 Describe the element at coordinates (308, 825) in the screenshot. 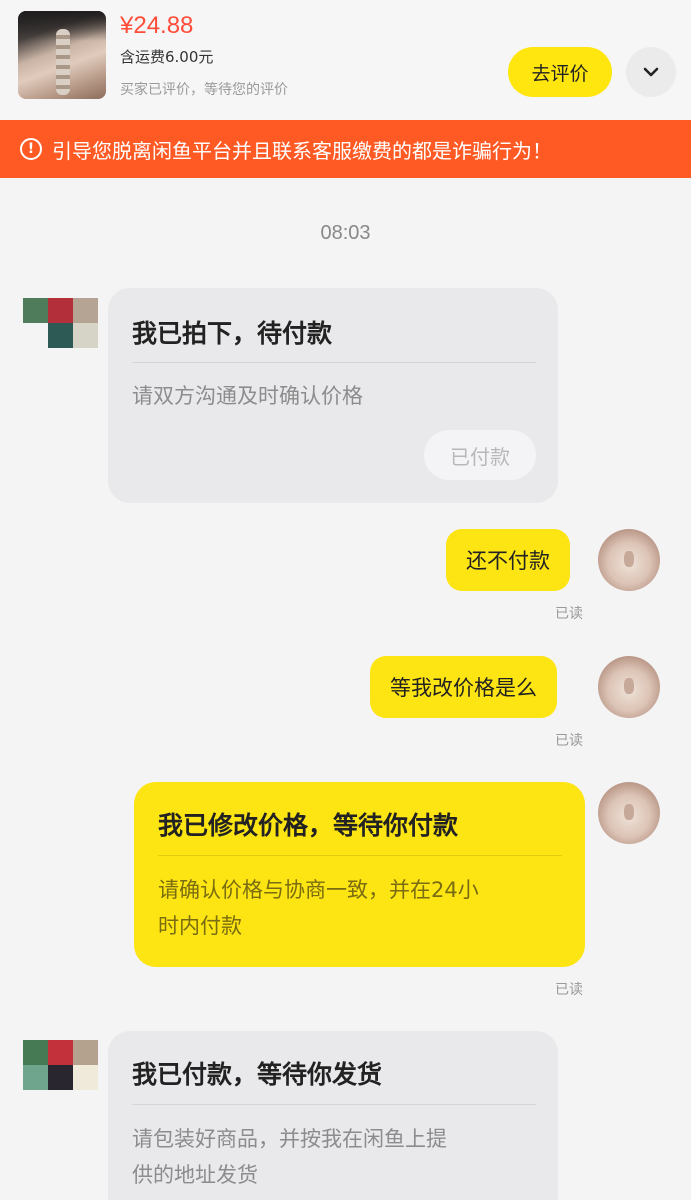

I see `card-title: 我已修改价格，等待你付款` at that location.